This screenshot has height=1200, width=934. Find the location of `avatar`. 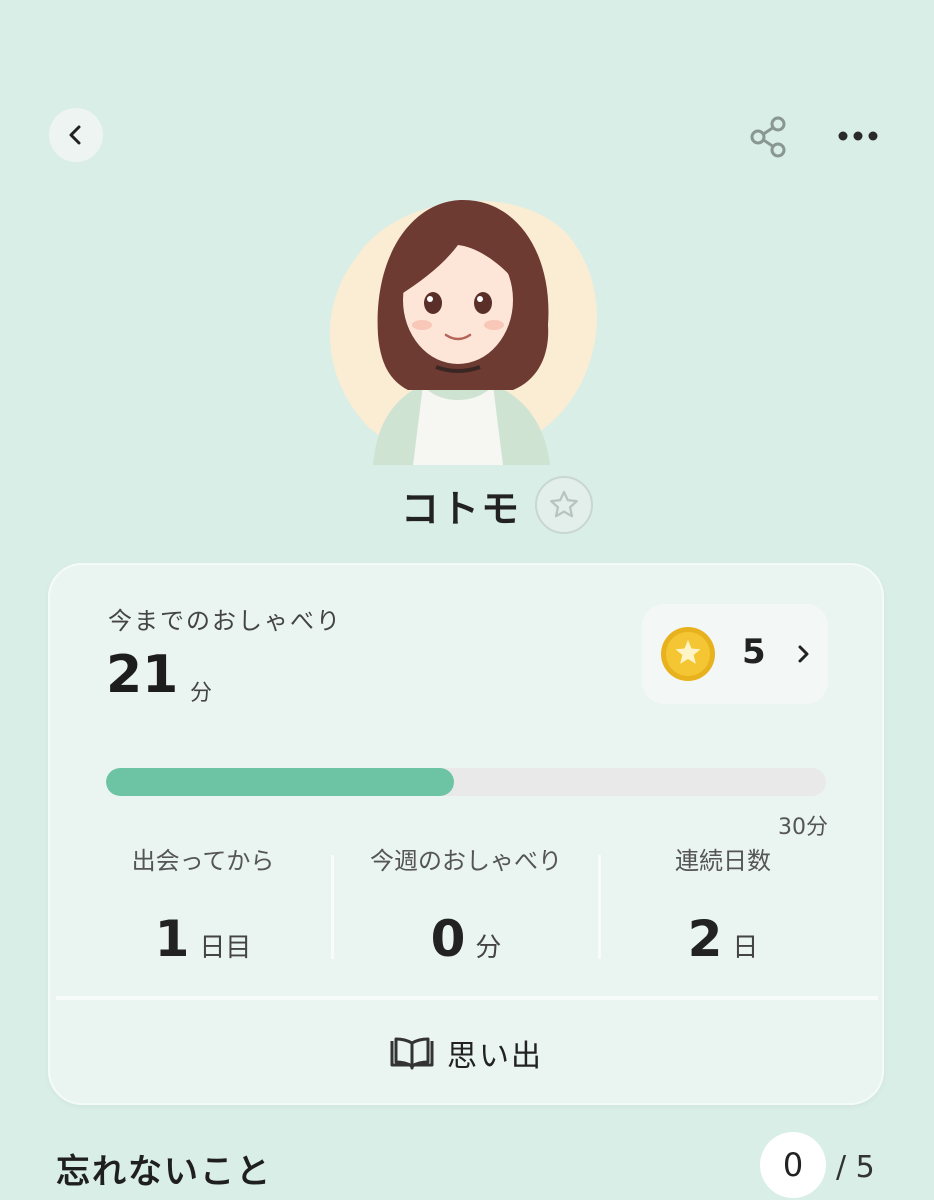

avatar is located at coordinates (458, 325).